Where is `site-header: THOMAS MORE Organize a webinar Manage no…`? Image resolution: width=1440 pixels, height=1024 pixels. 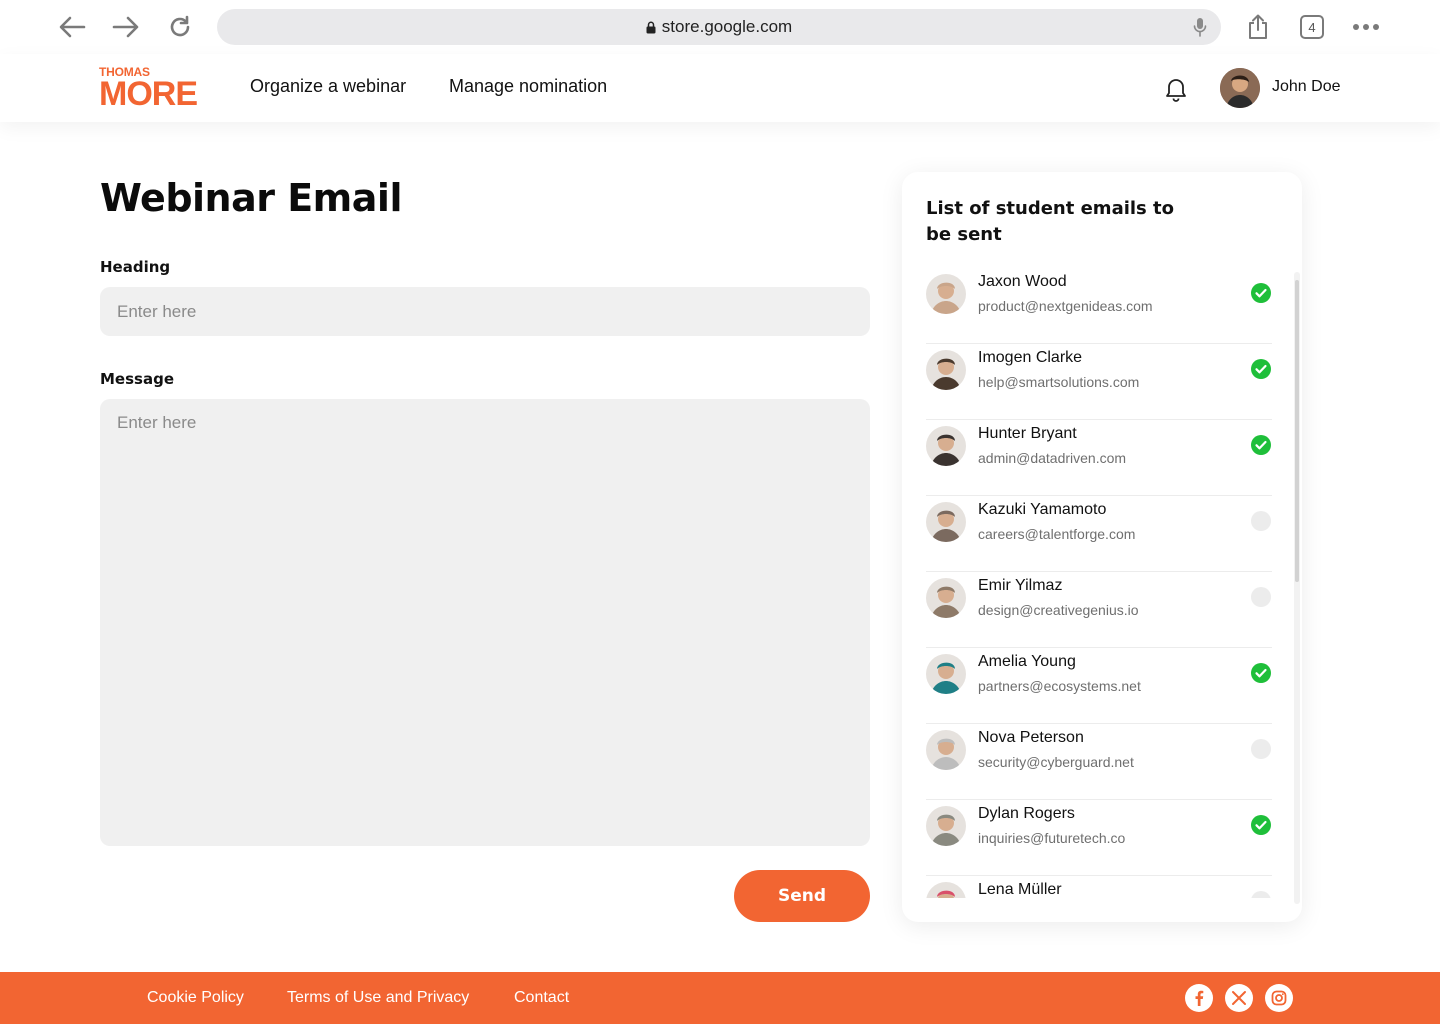 site-header: THOMAS MORE Organize a webinar Manage no… is located at coordinates (720, 88).